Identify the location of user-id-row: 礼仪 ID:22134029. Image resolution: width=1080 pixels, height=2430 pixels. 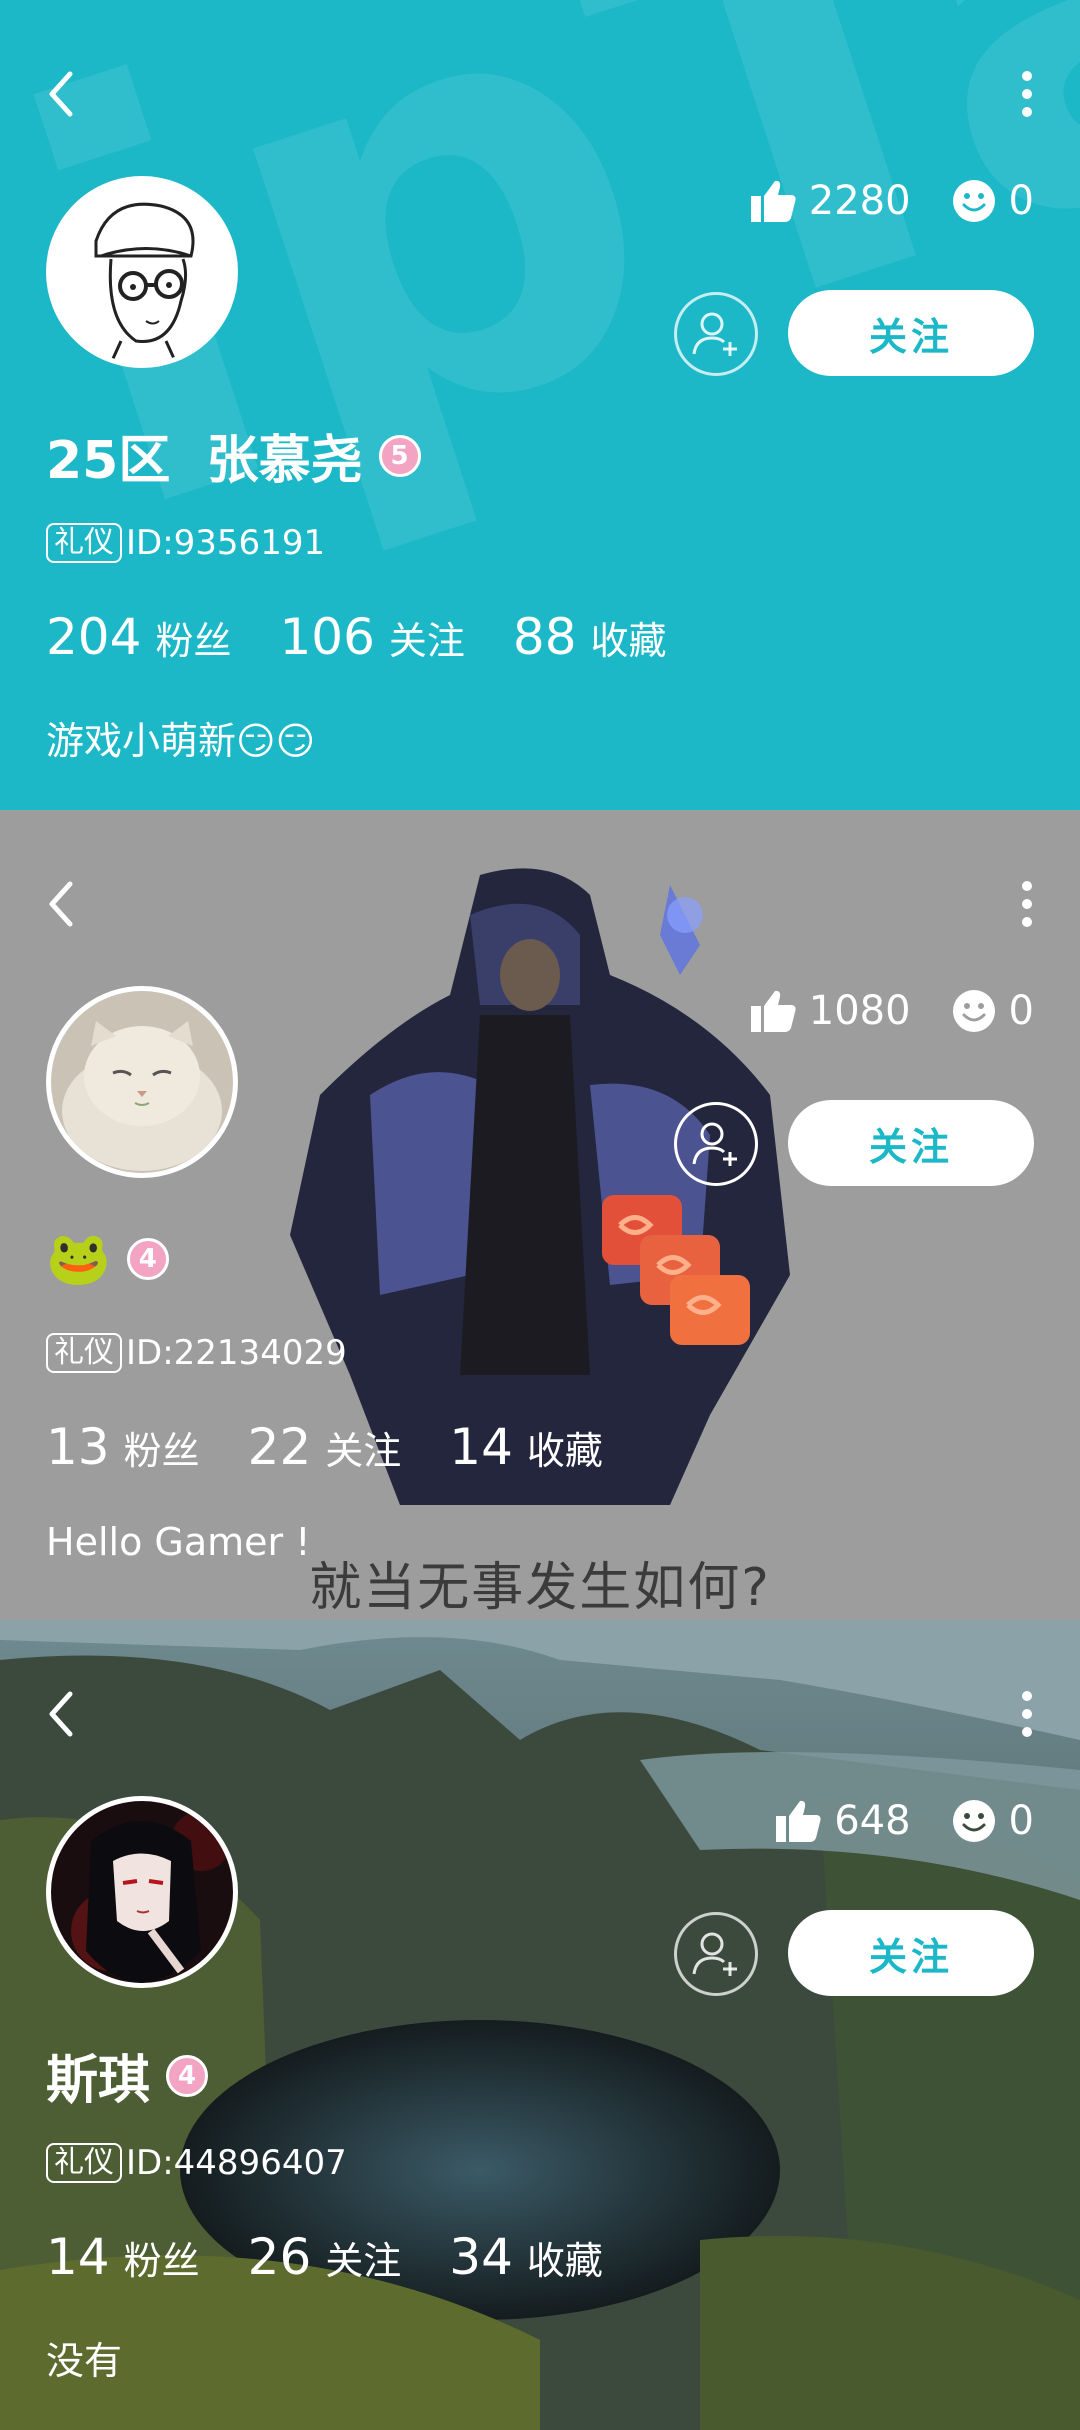
(196, 1353).